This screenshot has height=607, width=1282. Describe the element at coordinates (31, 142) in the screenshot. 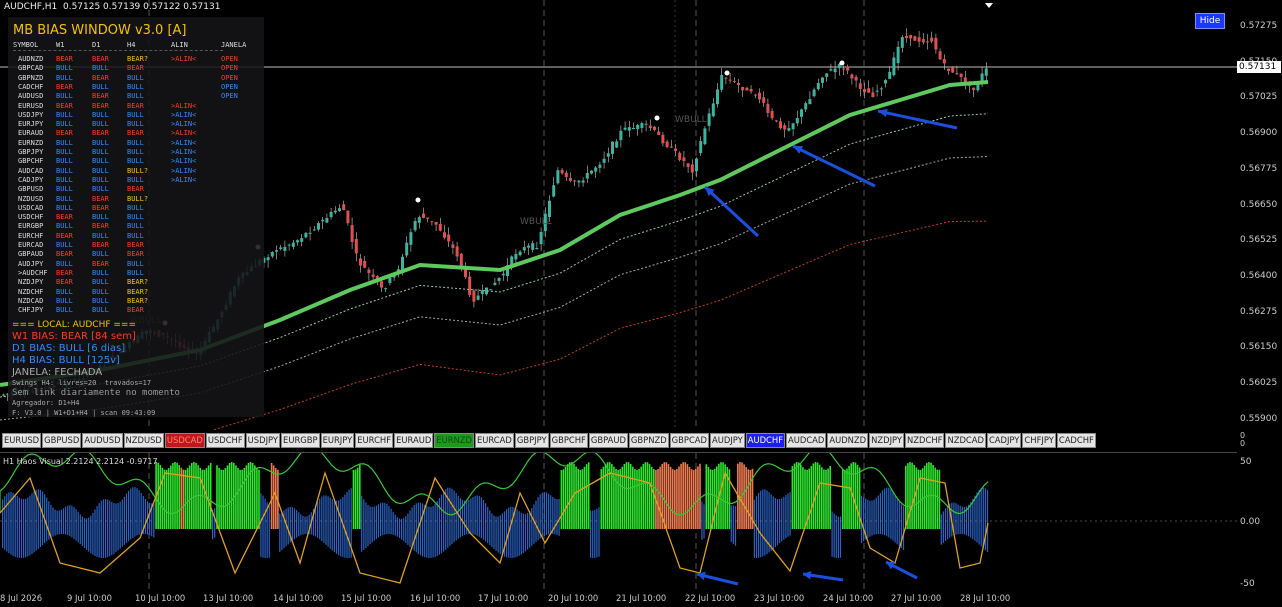

I see `bias-symbol: EURNZD` at that location.